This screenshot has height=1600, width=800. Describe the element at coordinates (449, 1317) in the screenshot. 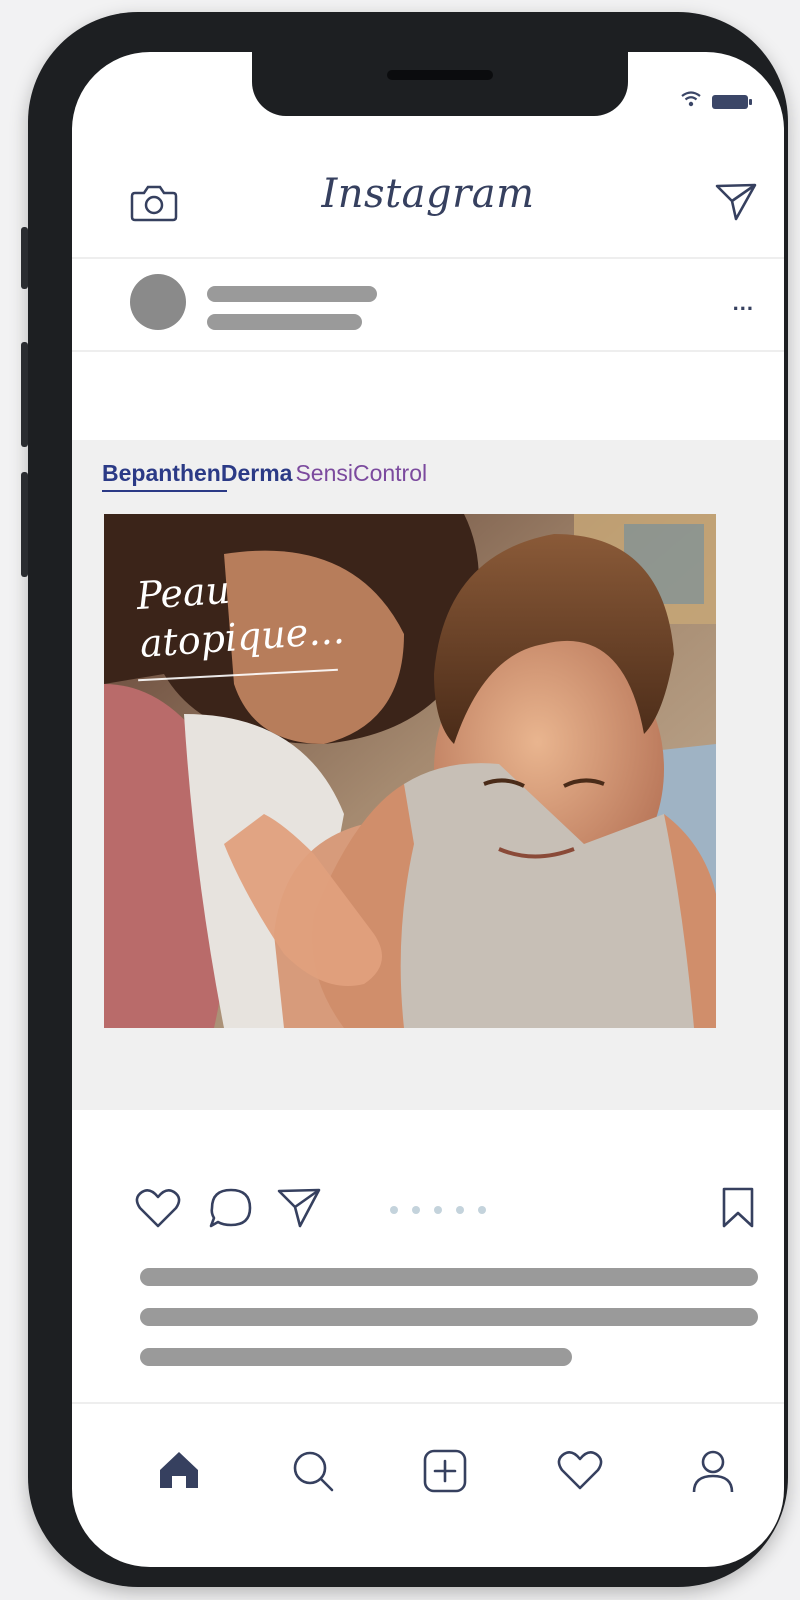

I see `caption-placeholder` at that location.